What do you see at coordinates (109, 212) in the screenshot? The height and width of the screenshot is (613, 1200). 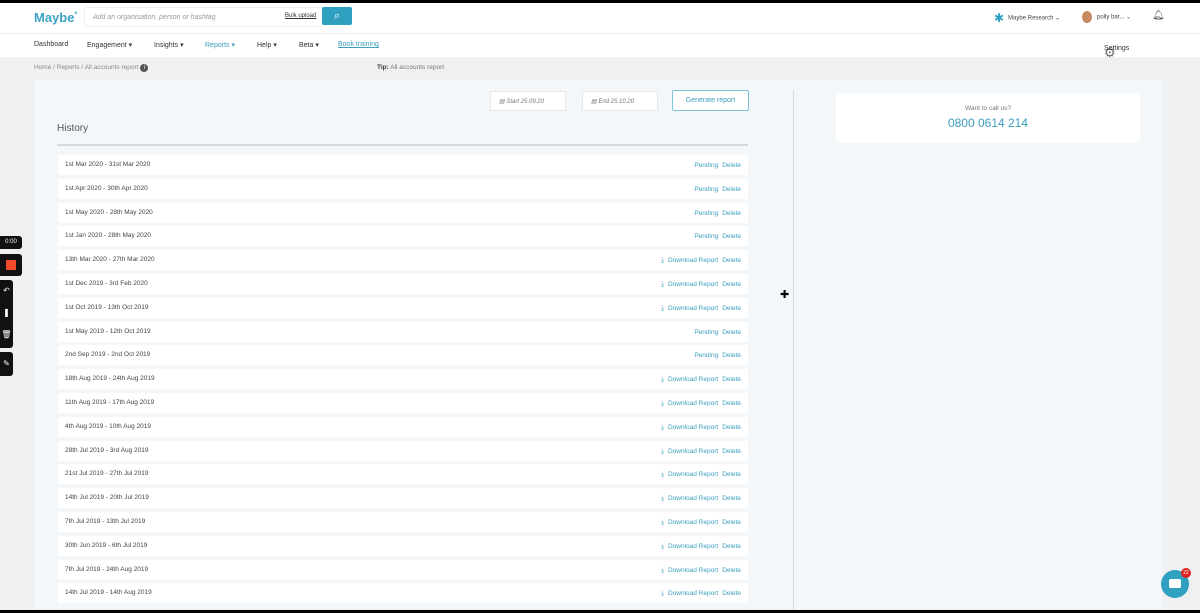 I see `date-range: 1st May 2020 - 28th May 2020` at bounding box center [109, 212].